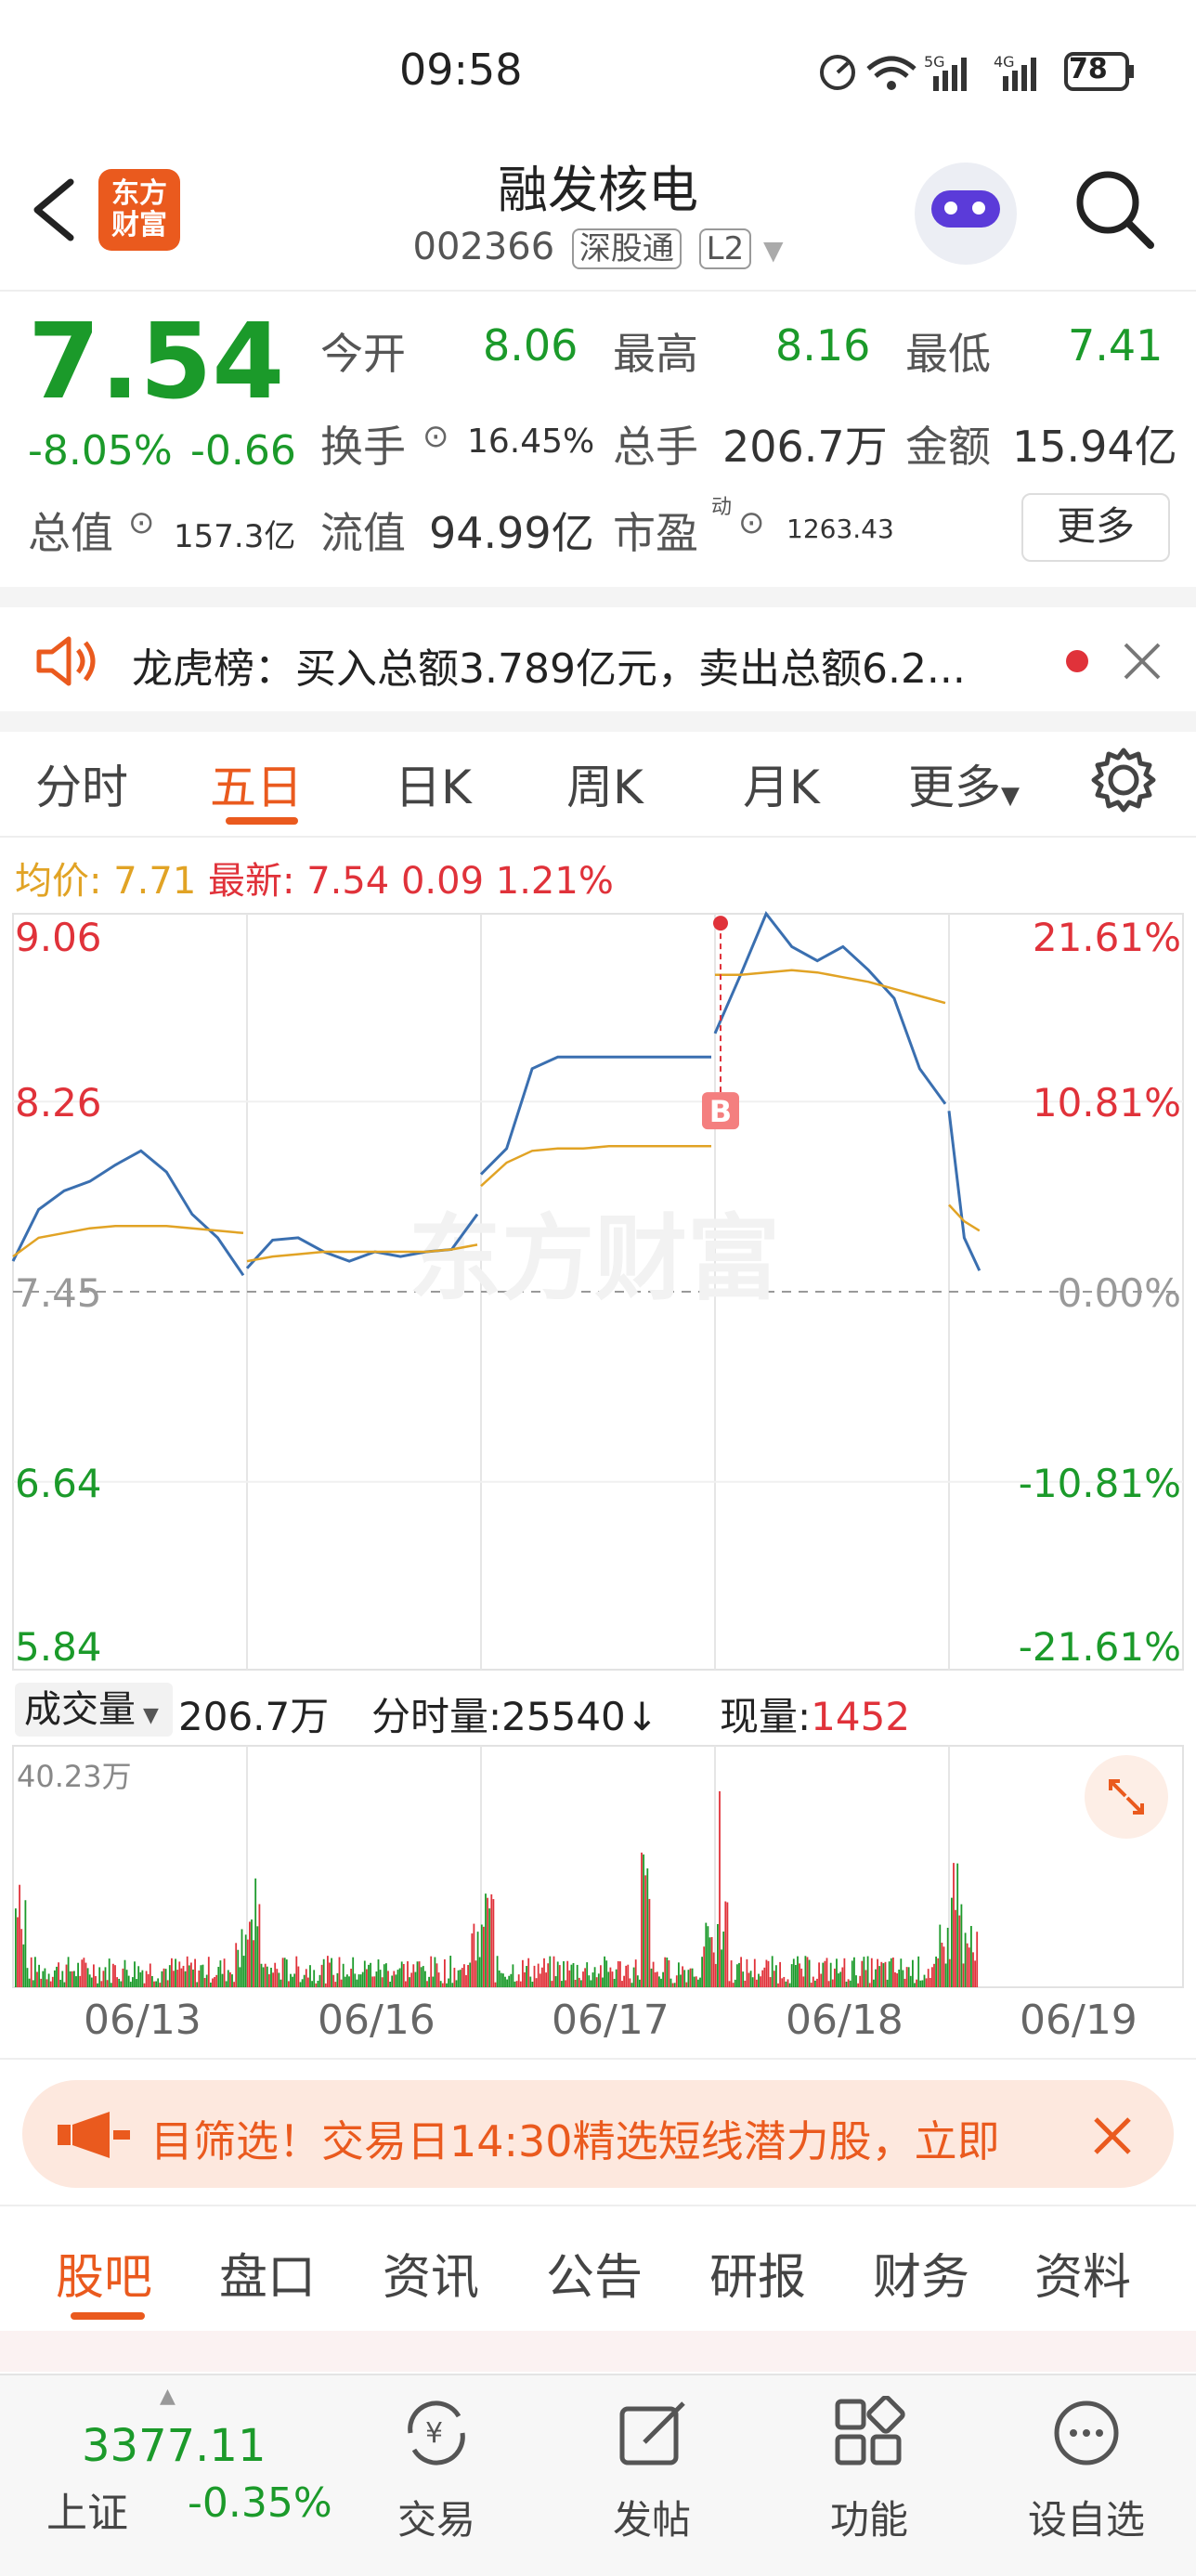 Image resolution: width=1196 pixels, height=2576 pixels. I want to click on nav-trade: ¥ 交易, so click(436, 2475).